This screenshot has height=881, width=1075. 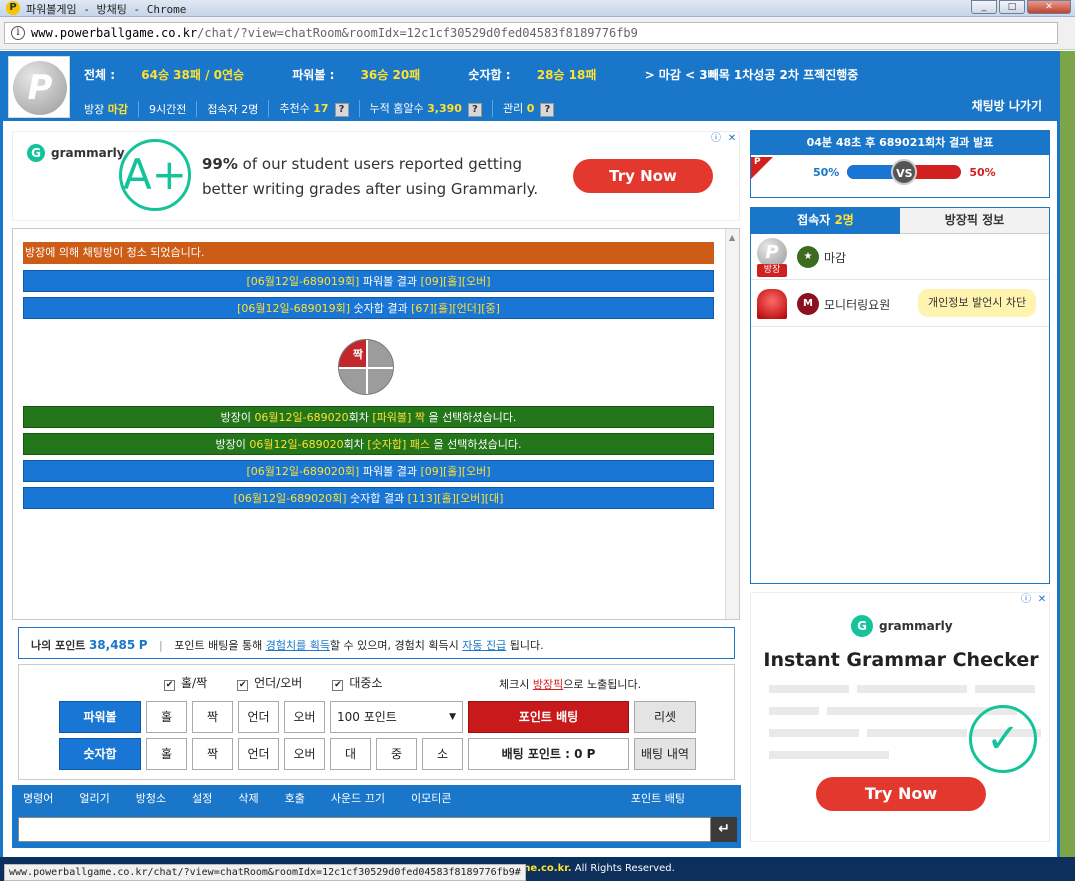 I want to click on powerball-odd-button: 홀, so click(x=166, y=717).